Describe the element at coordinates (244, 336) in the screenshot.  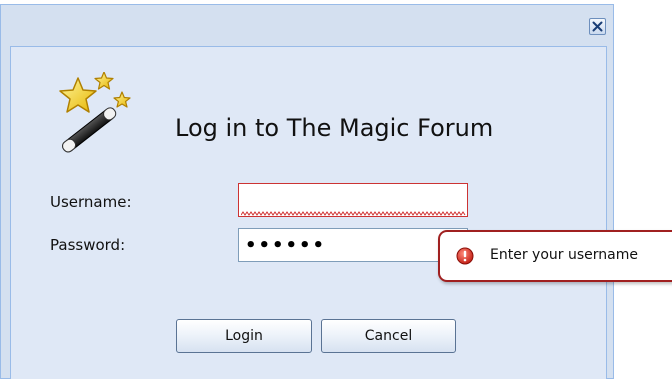
I see `login-button: Login` at that location.